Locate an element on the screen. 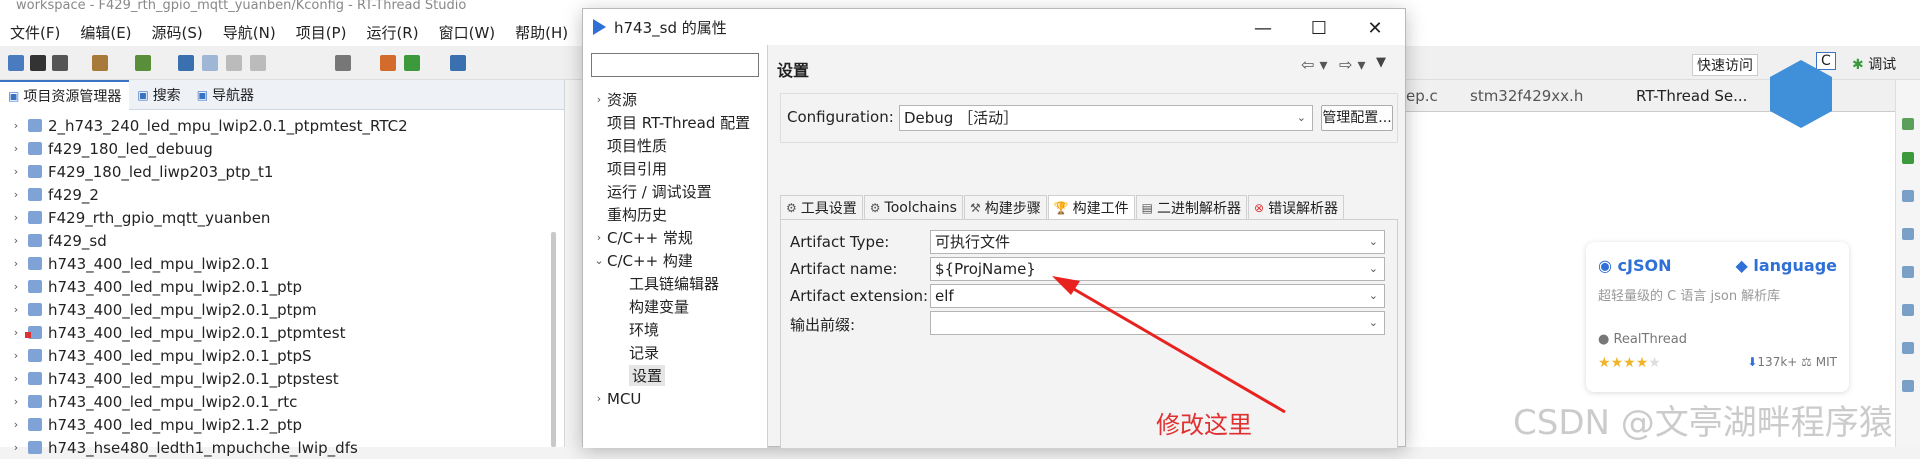  settings-tab: ⊗ 错误解析器 is located at coordinates (1296, 207).